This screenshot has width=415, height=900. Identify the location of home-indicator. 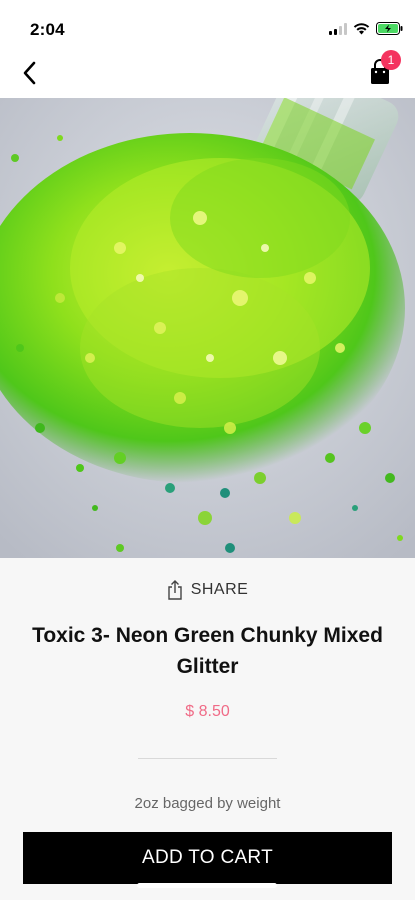
(207, 885).